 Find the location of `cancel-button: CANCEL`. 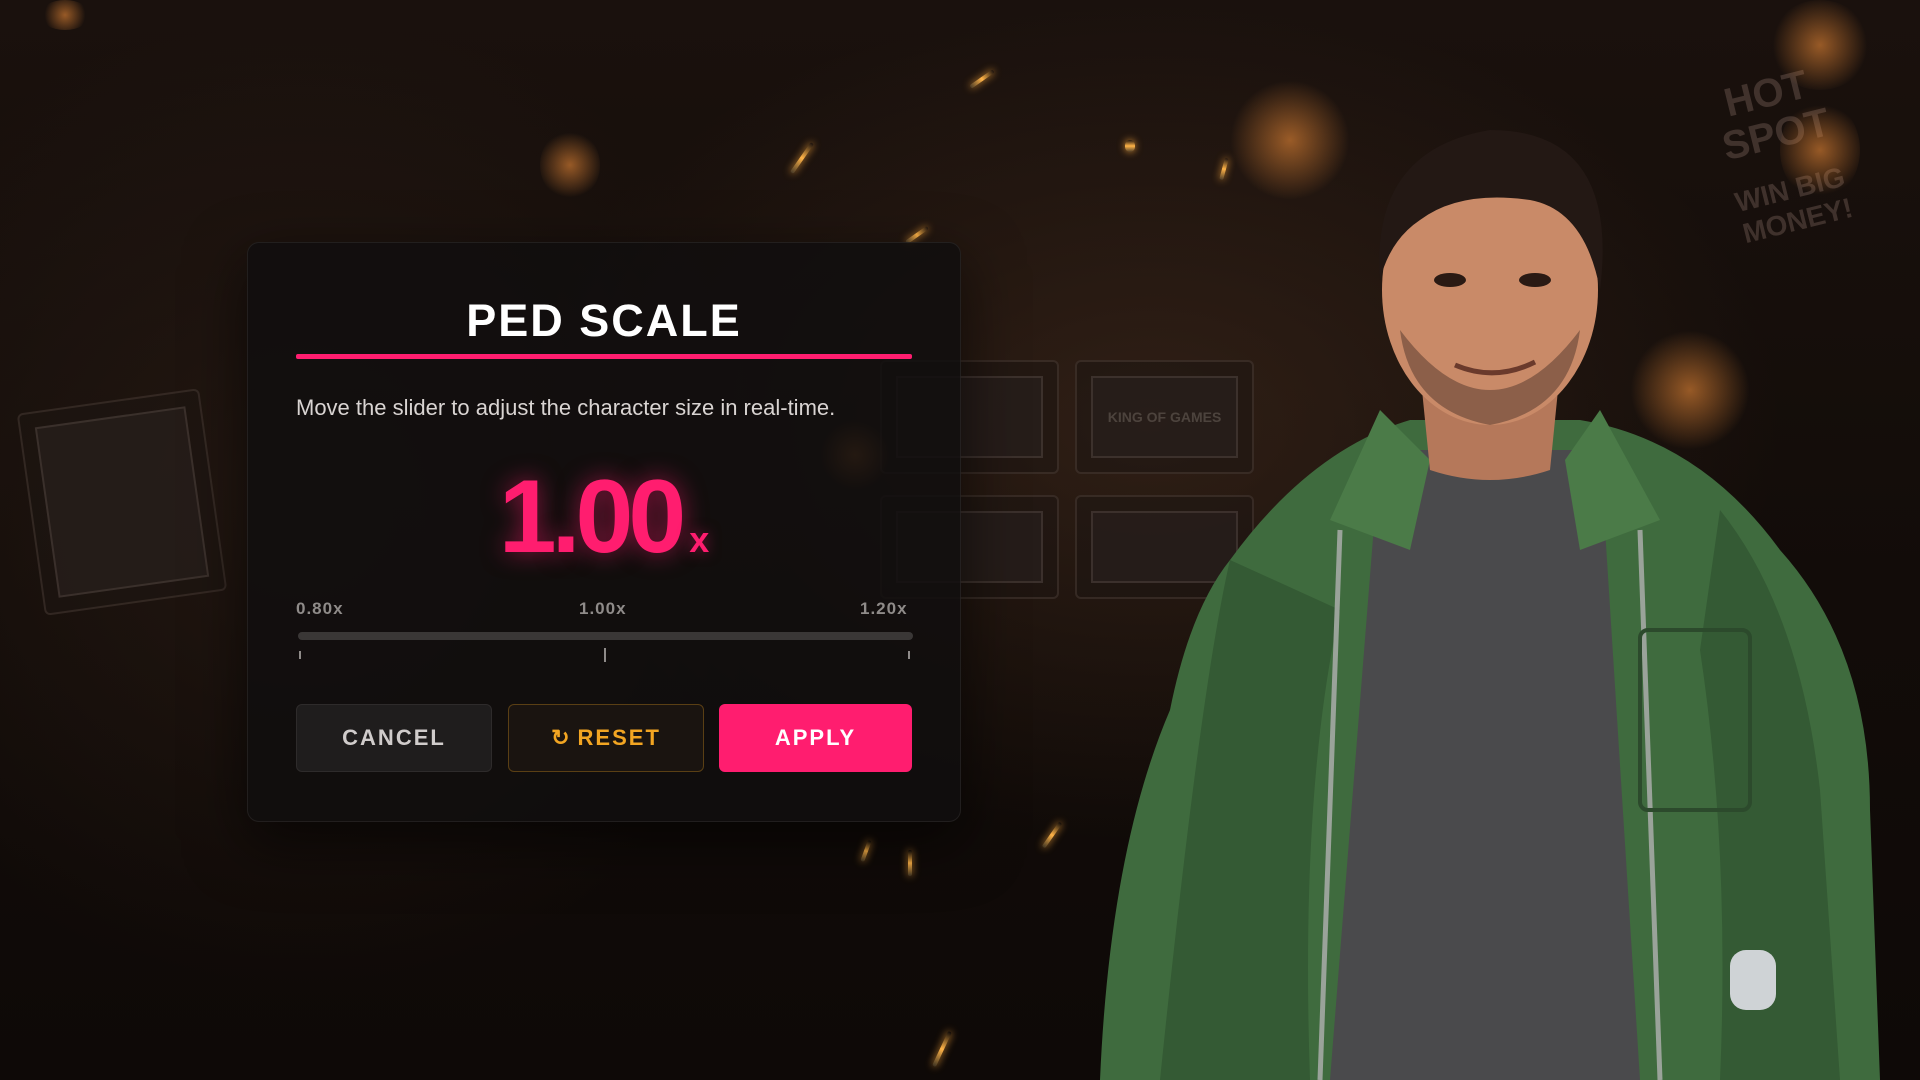

cancel-button: CANCEL is located at coordinates (394, 738).